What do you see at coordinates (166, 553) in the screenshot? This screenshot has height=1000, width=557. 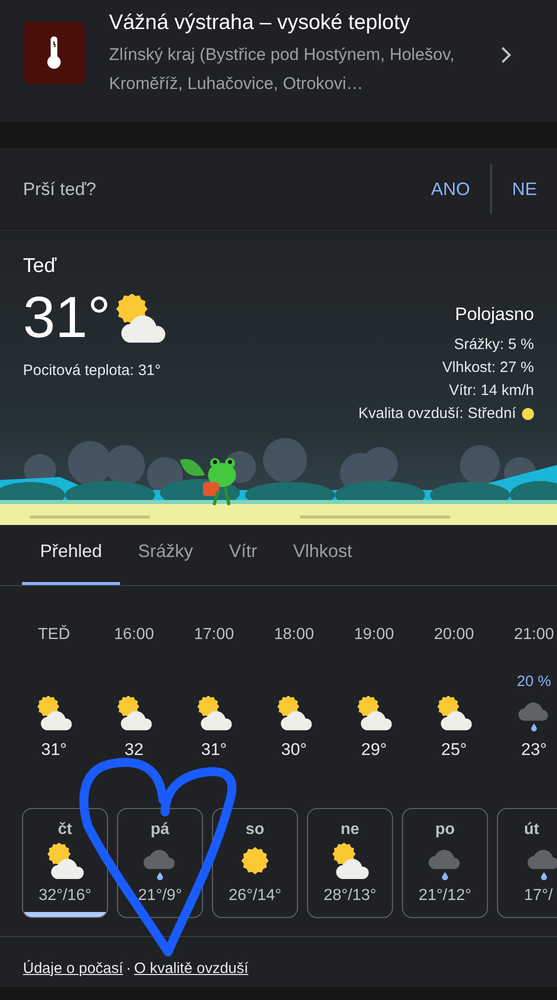 I see `tab: Srážky` at bounding box center [166, 553].